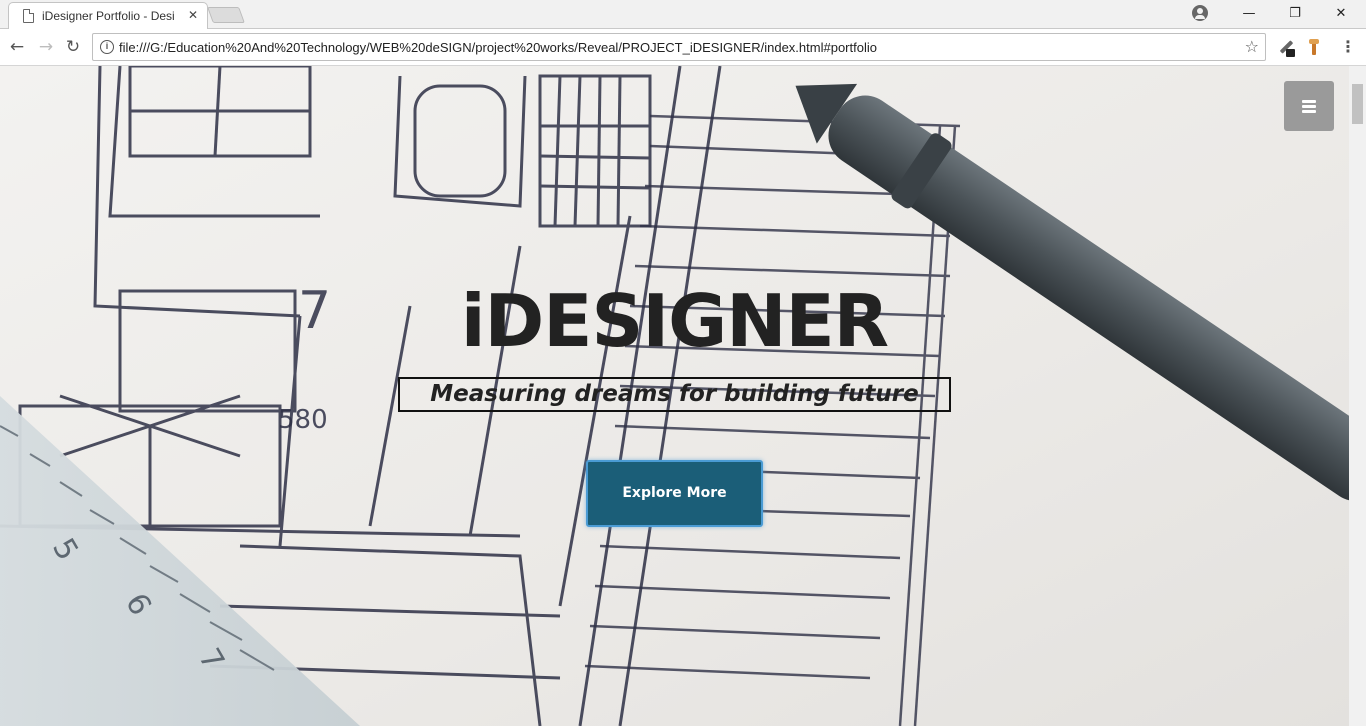 This screenshot has width=1366, height=726. Describe the element at coordinates (674, 321) in the screenshot. I see `hero-title: iDESIGNER` at that location.